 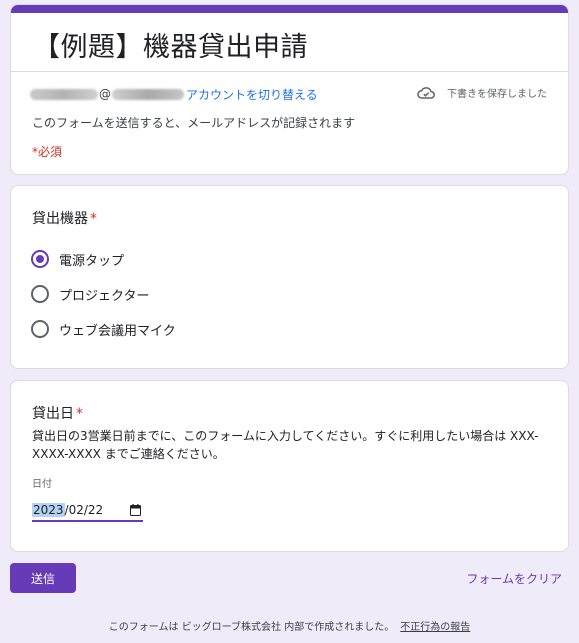 What do you see at coordinates (60, 219) in the screenshot?
I see `question-title-text: 貸出機器` at bounding box center [60, 219].